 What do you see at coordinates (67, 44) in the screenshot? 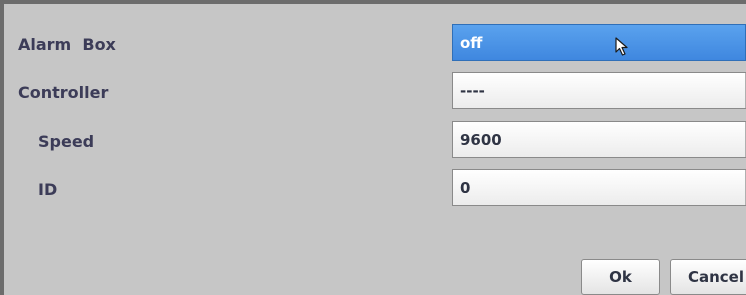
I see `alarm-box-label: Alarm Box` at bounding box center [67, 44].